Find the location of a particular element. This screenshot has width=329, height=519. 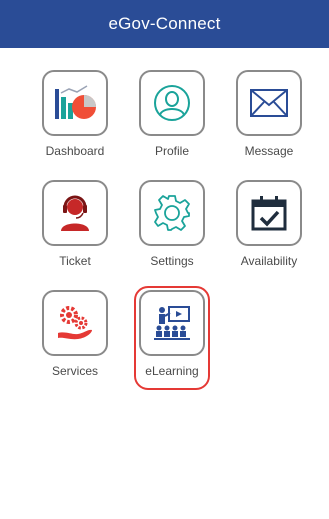

dashboard-chart-icon is located at coordinates (75, 103).